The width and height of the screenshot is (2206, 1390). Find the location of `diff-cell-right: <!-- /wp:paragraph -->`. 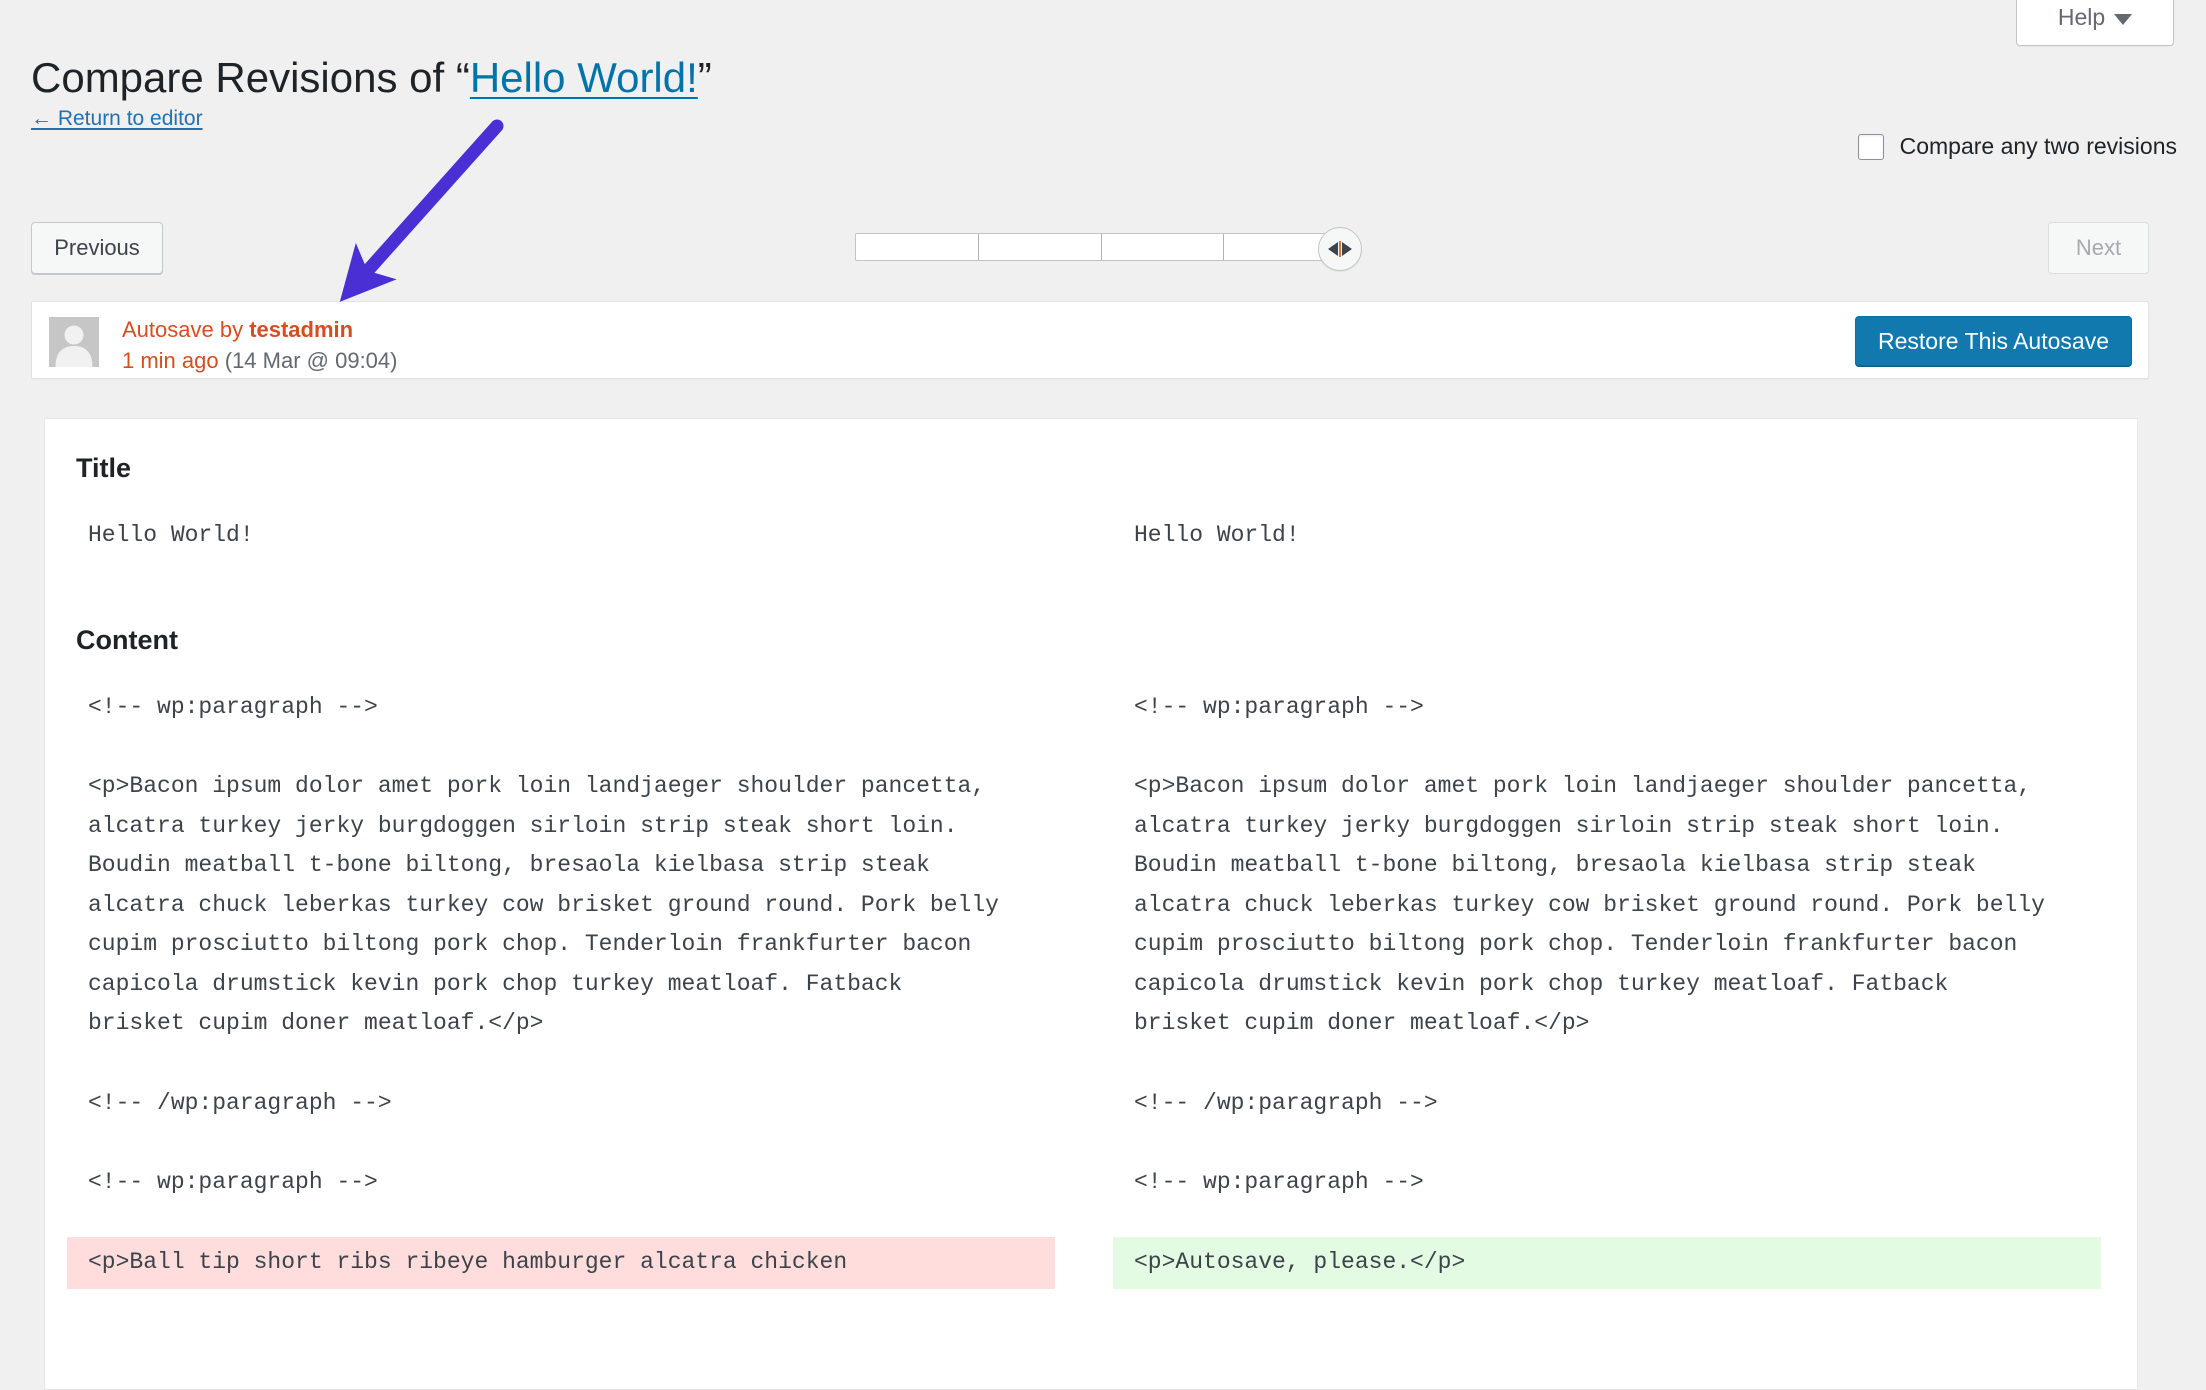

diff-cell-right: <!-- /wp:paragraph --> is located at coordinates (1614, 1104).